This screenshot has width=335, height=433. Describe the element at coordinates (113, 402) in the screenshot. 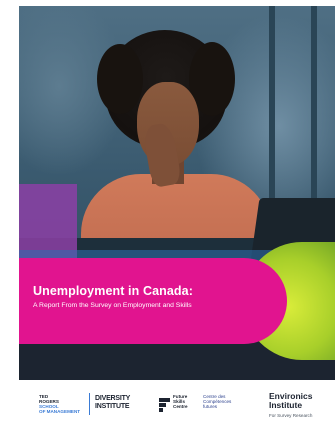

I see `diversity-institute-logo: DIVERSITY INSTITUTE` at that location.